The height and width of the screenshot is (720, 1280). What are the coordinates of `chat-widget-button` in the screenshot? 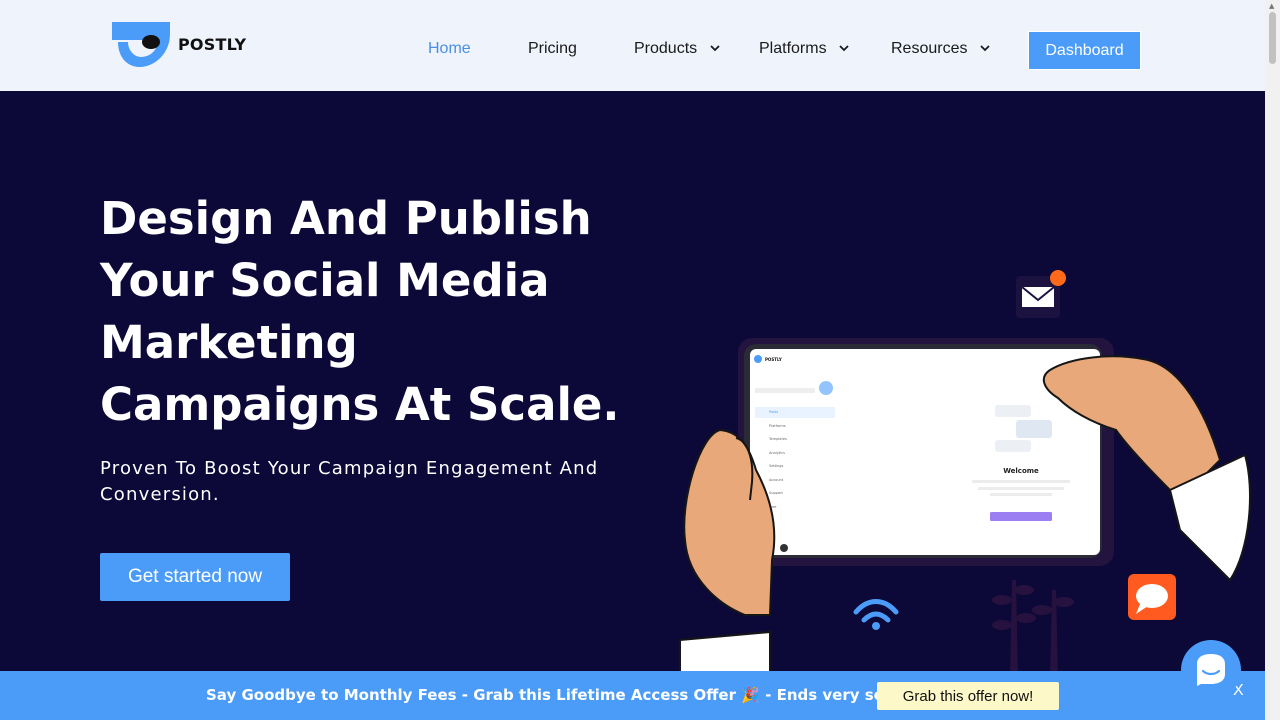 It's located at (1211, 670).